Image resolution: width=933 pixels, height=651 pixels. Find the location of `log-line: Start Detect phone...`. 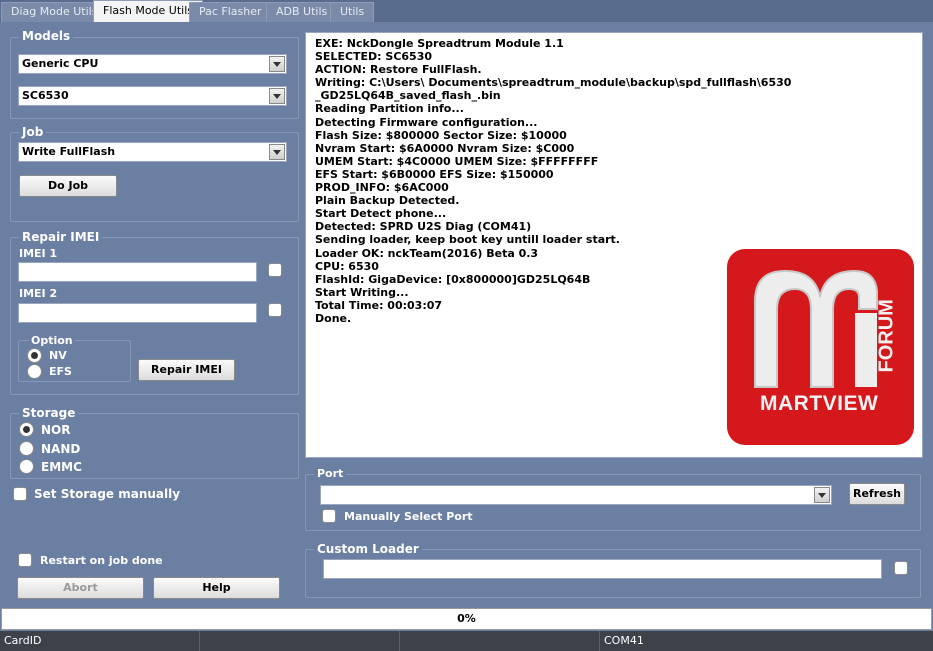

log-line: Start Detect phone... is located at coordinates (381, 214).